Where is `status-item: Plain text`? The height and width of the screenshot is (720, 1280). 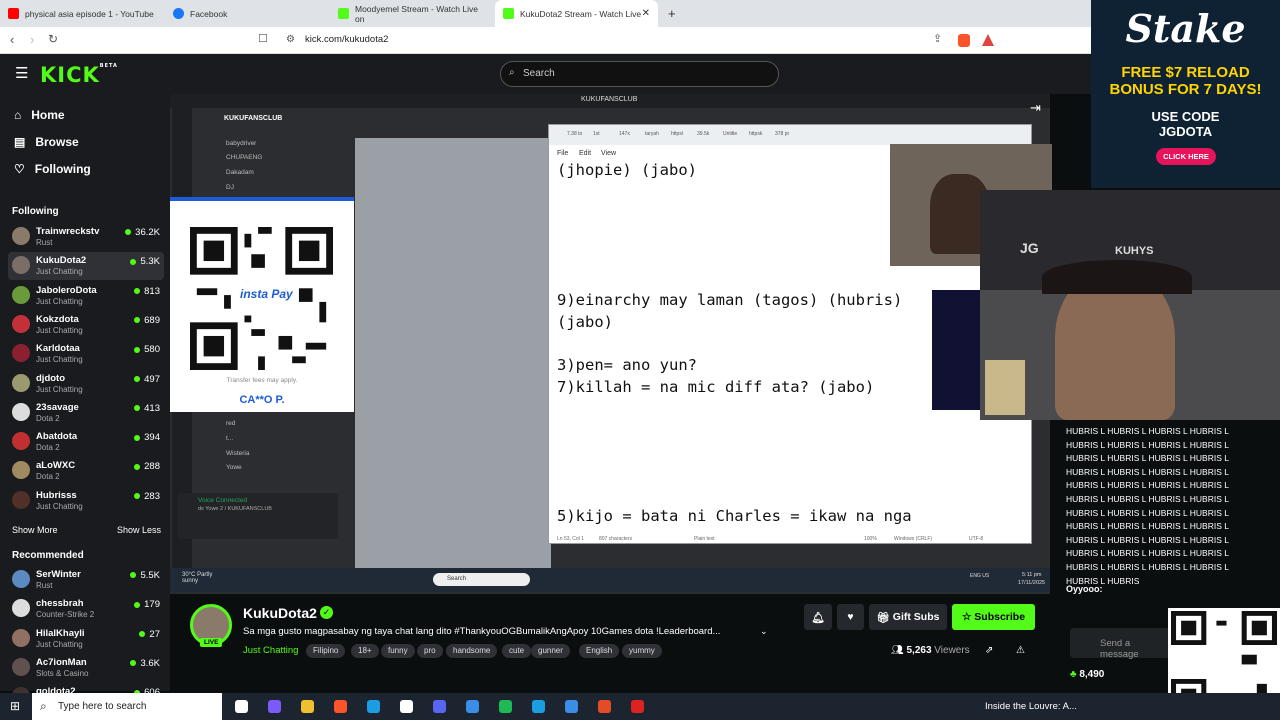 status-item: Plain text is located at coordinates (704, 539).